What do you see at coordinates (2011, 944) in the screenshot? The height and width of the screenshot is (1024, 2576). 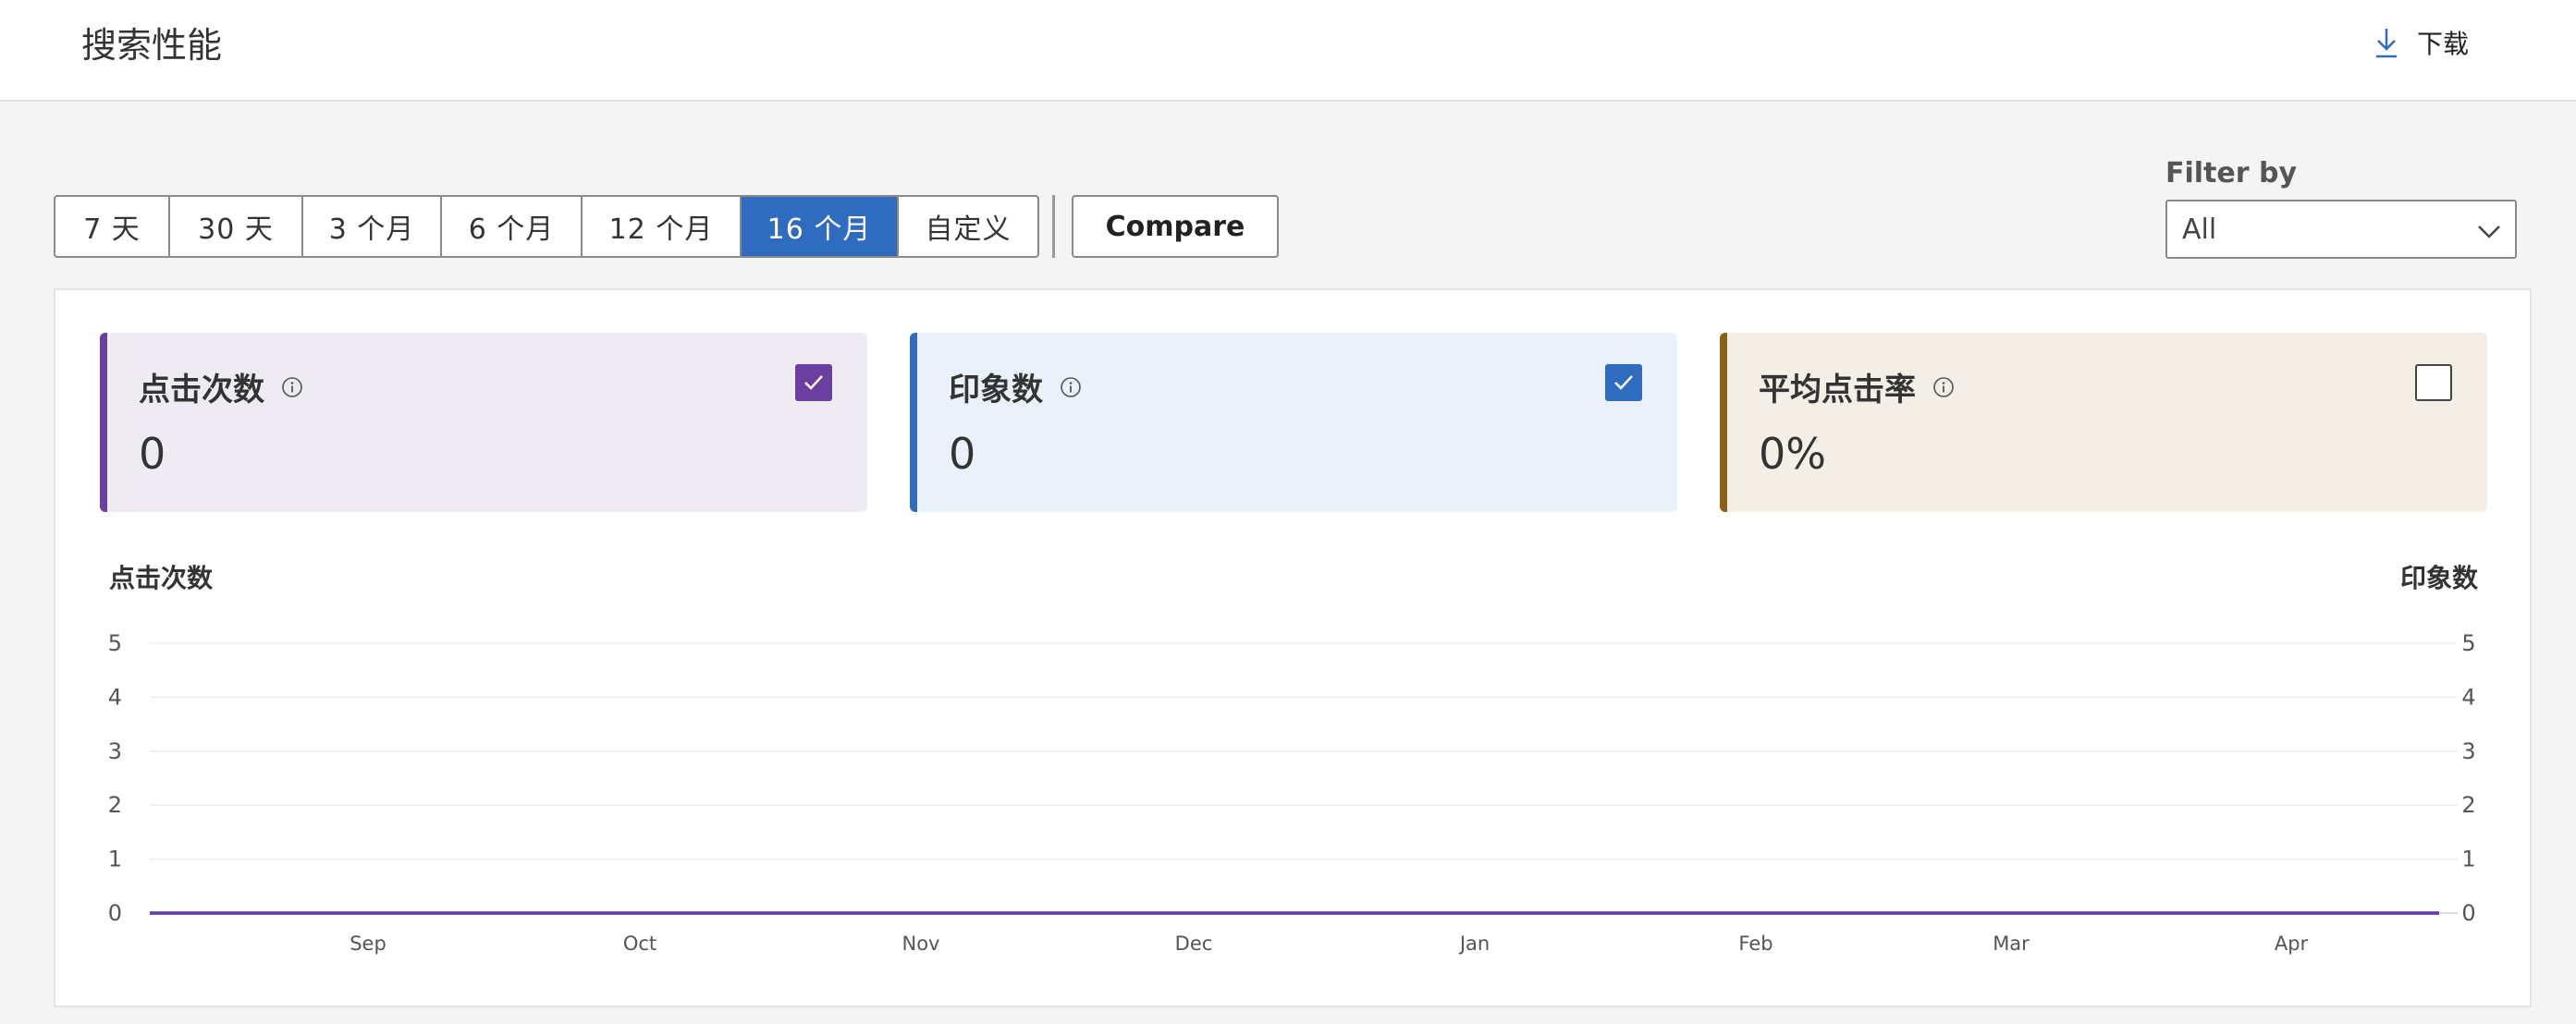 I see `x-tick: Mar` at bounding box center [2011, 944].